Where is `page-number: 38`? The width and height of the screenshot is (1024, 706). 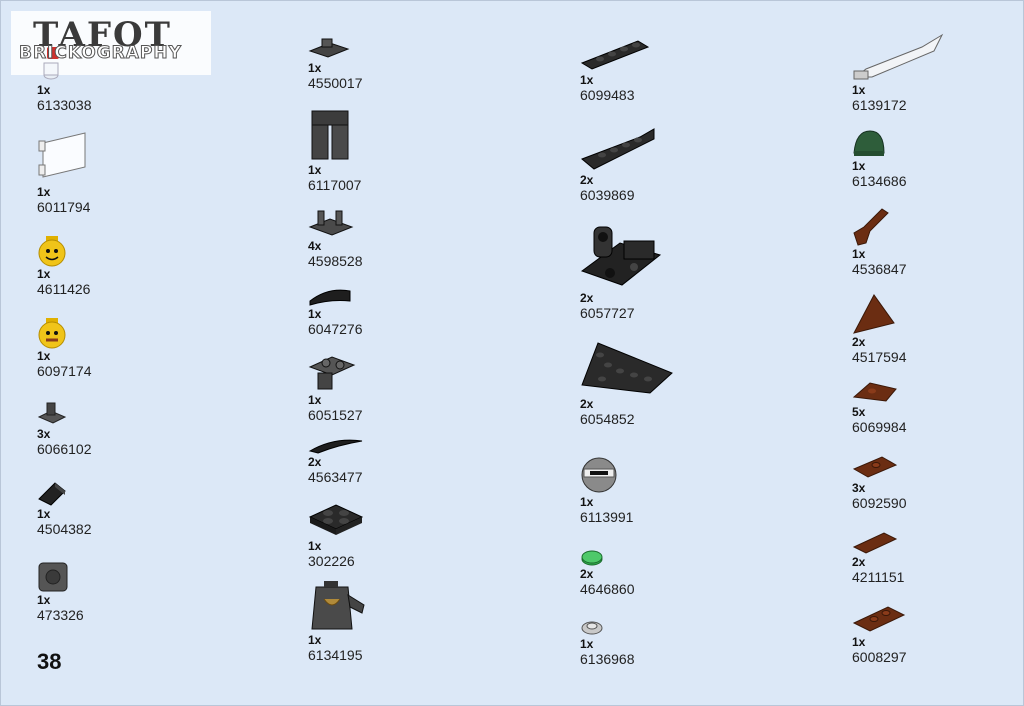 page-number: 38 is located at coordinates (49, 661).